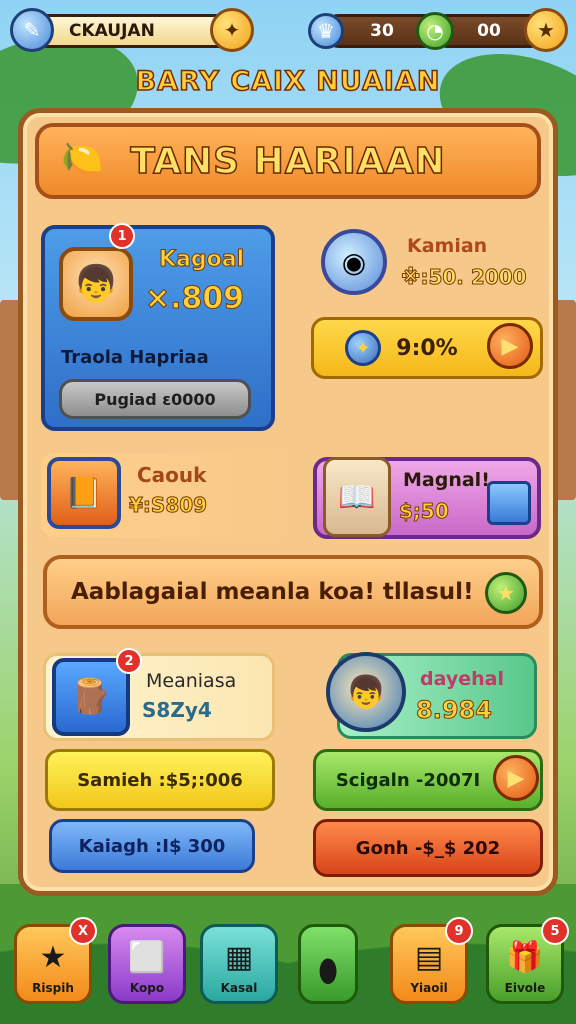  I want to click on trophy-icon: ♛, so click(326, 31).